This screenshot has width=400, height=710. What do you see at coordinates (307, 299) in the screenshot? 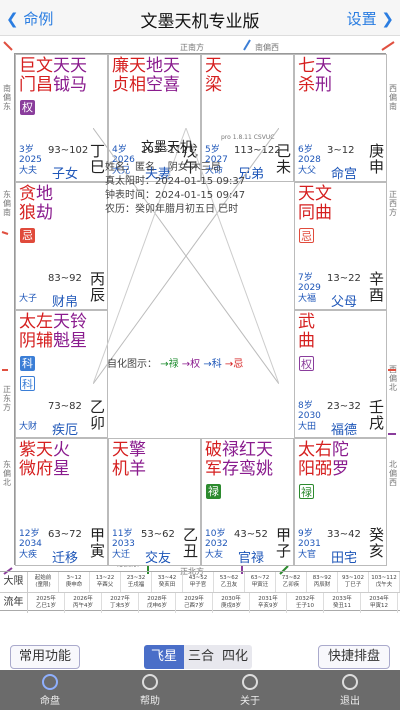
I see `palace-decade-label: 大福` at bounding box center [307, 299].